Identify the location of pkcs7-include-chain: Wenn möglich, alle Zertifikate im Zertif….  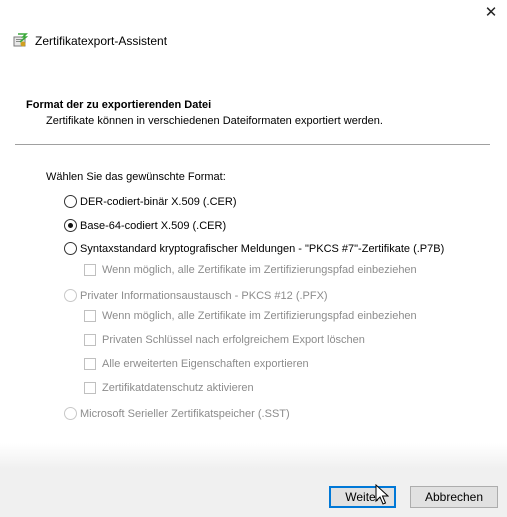
(250, 270).